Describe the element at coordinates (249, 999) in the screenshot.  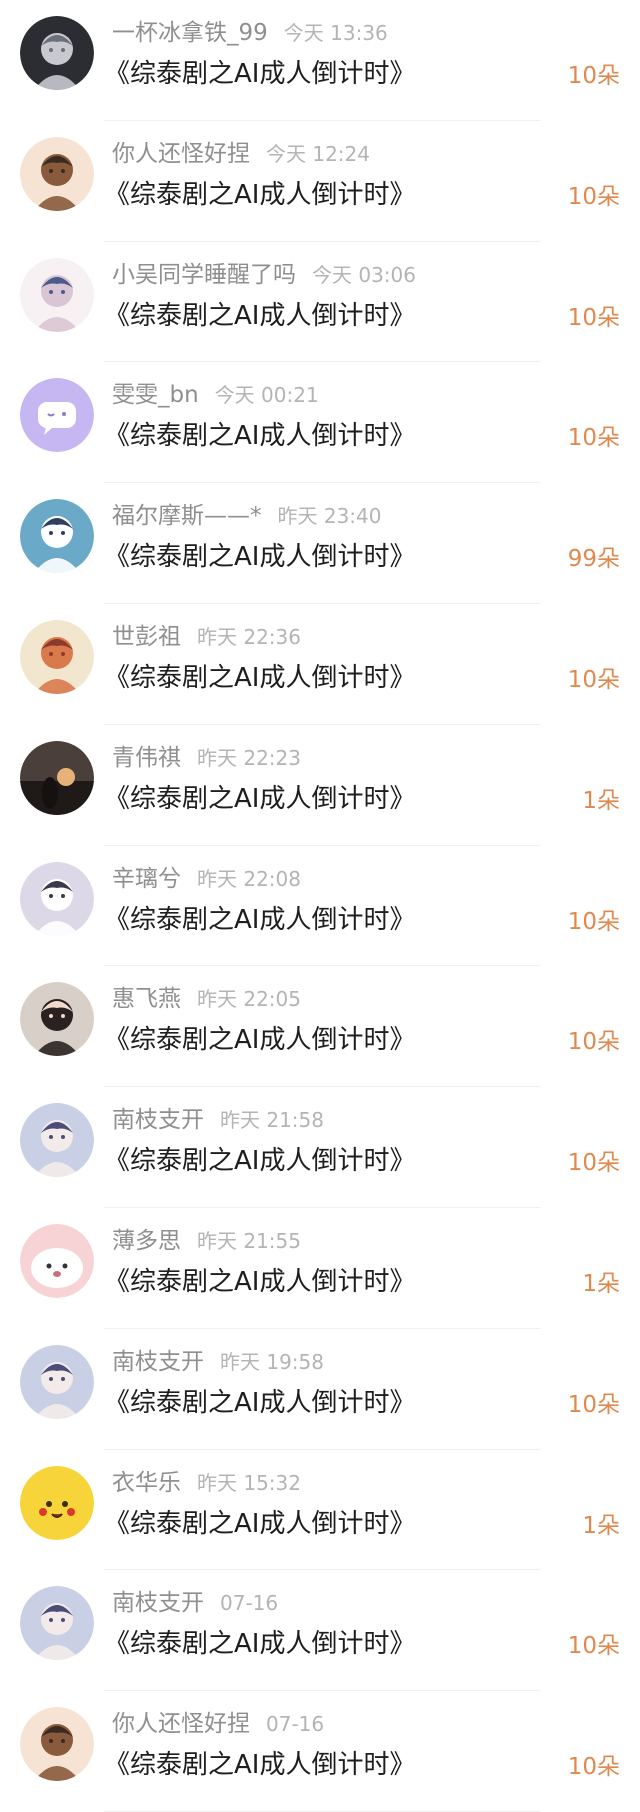
I see `record-time: 昨天 22:05` at that location.